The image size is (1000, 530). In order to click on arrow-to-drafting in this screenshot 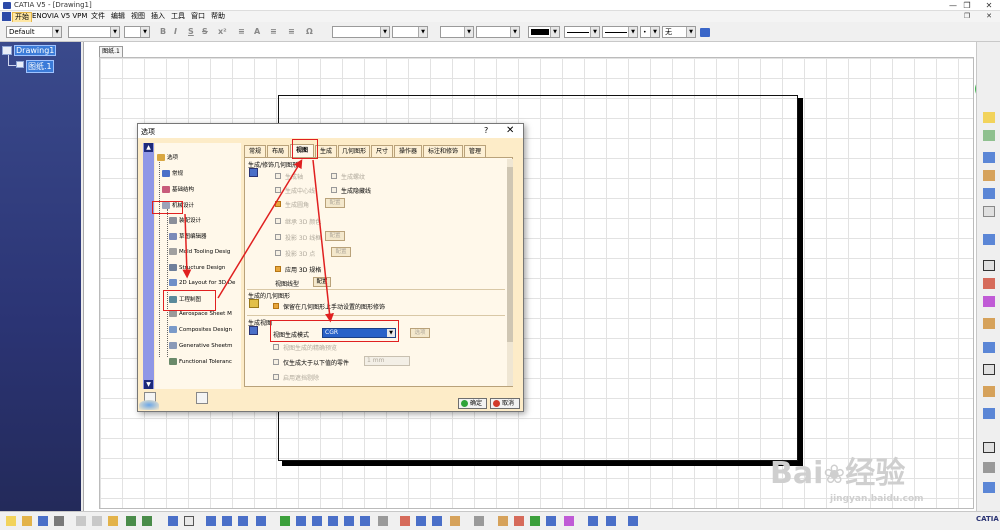, I will do `click(187, 246)`.